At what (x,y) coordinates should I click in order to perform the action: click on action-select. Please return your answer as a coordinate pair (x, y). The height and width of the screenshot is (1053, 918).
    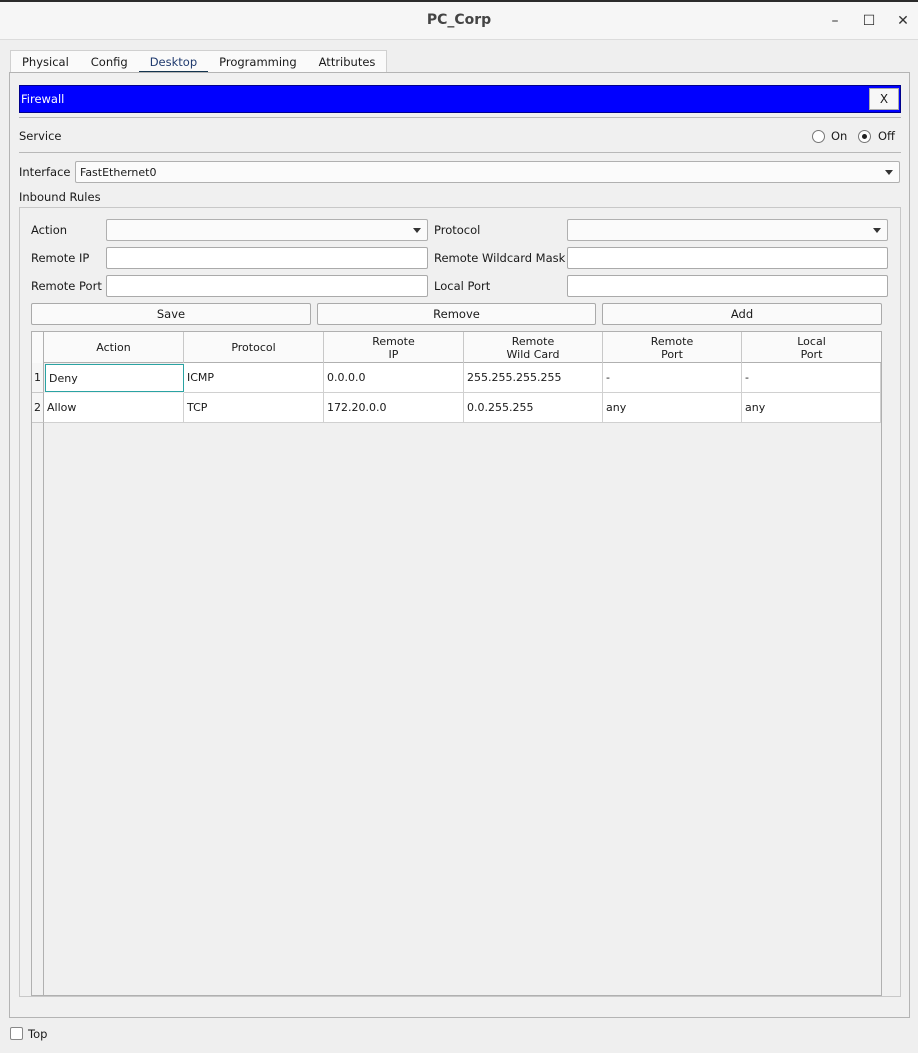
    Looking at the image, I should click on (267, 230).